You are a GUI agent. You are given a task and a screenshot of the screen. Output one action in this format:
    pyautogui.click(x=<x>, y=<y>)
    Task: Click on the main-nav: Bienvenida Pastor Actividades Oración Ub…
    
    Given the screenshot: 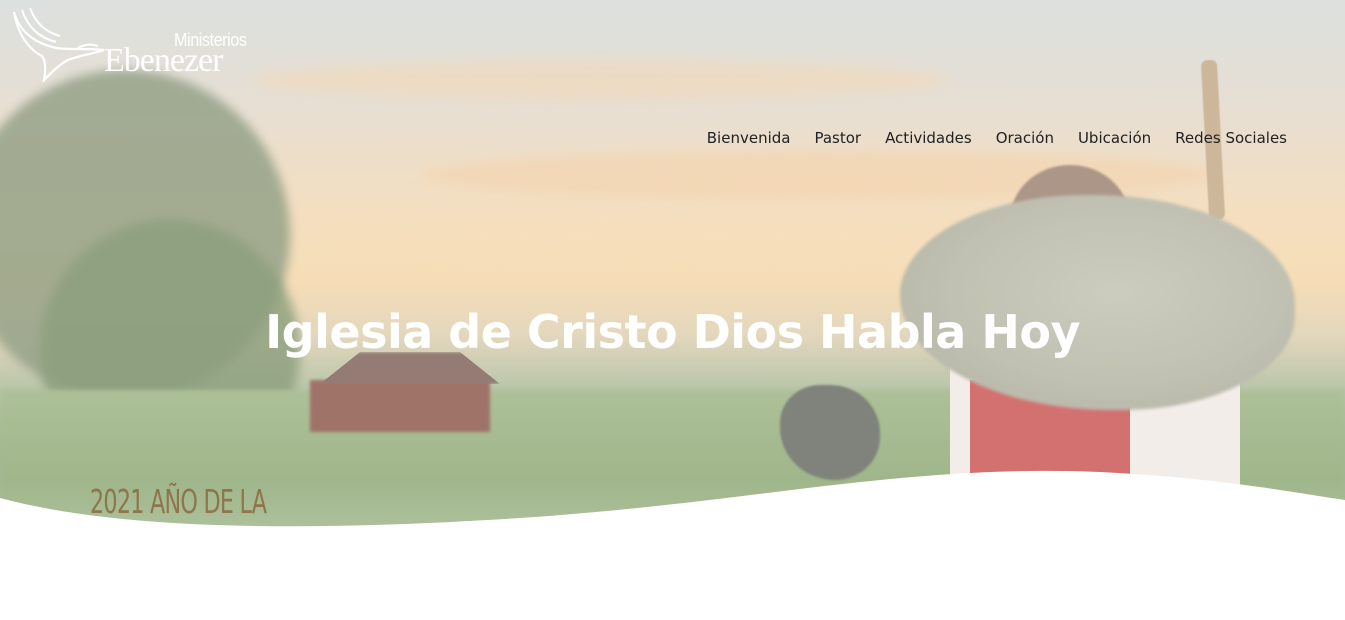 What is the action you would take?
    pyautogui.click(x=985, y=138)
    